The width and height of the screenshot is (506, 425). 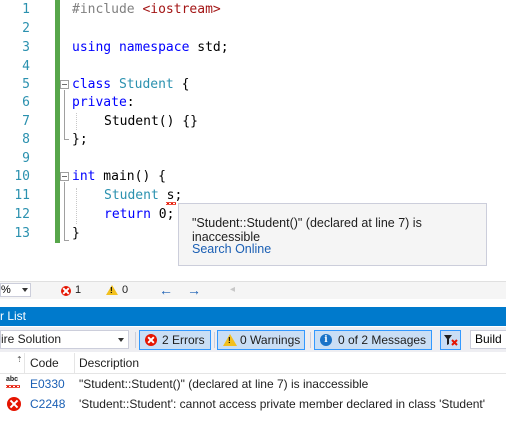 What do you see at coordinates (139, 214) in the screenshot?
I see `code-line-12: return 0;` at bounding box center [139, 214].